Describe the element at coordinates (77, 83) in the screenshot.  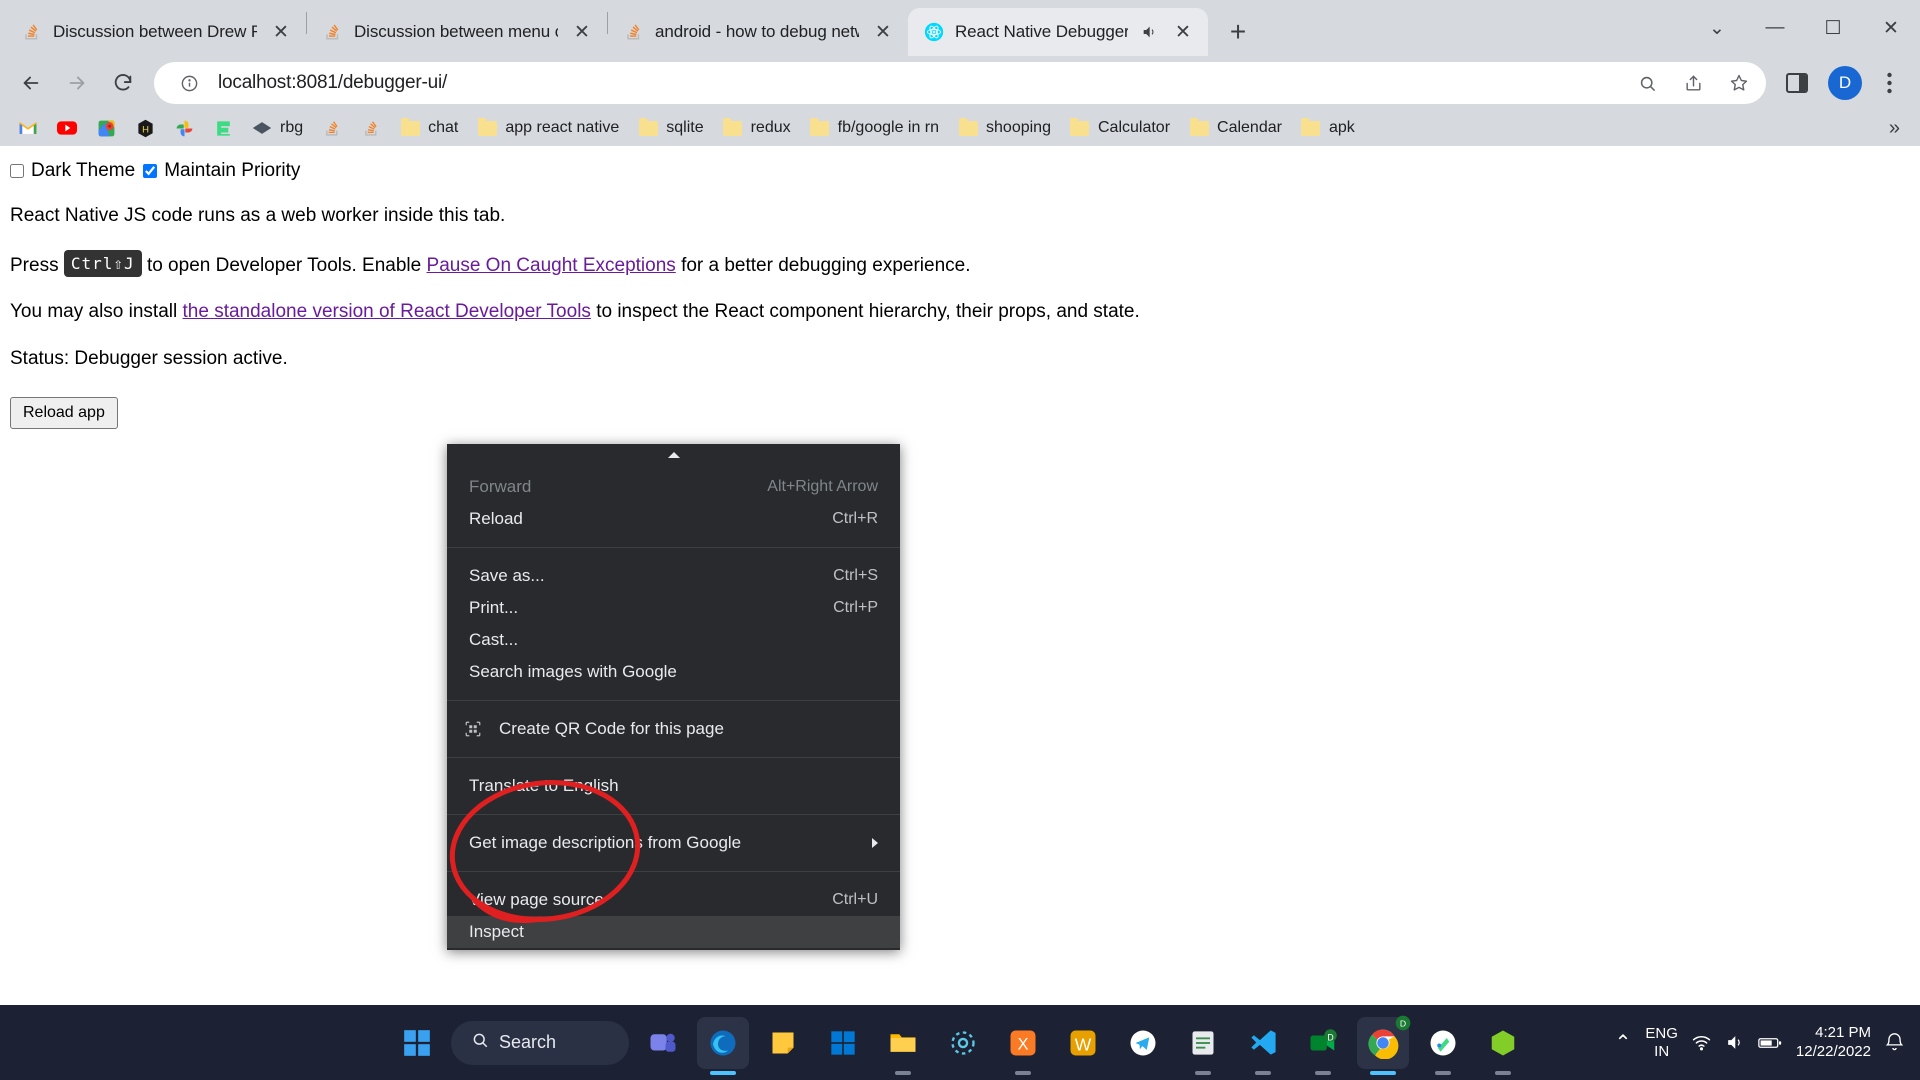
I see `forward-arrow-icon` at that location.